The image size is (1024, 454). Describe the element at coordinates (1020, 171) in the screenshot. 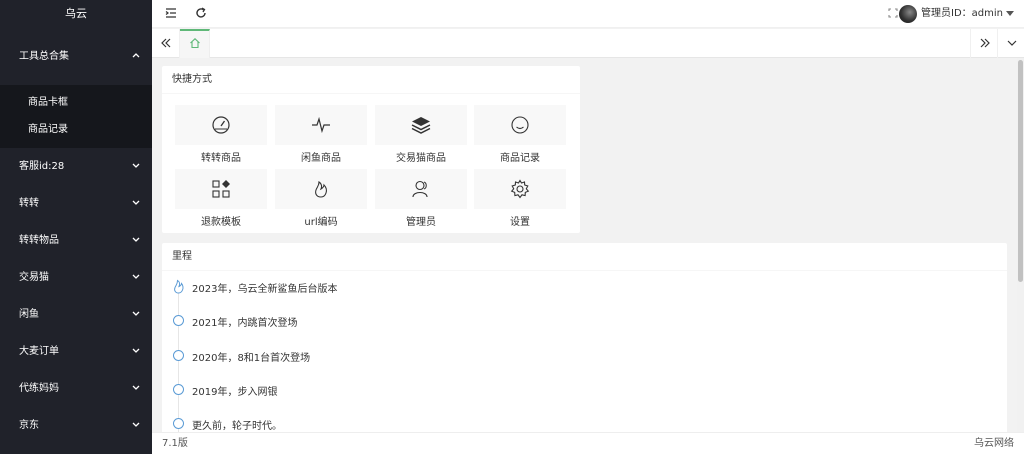

I see `scrollbar-thumb` at that location.